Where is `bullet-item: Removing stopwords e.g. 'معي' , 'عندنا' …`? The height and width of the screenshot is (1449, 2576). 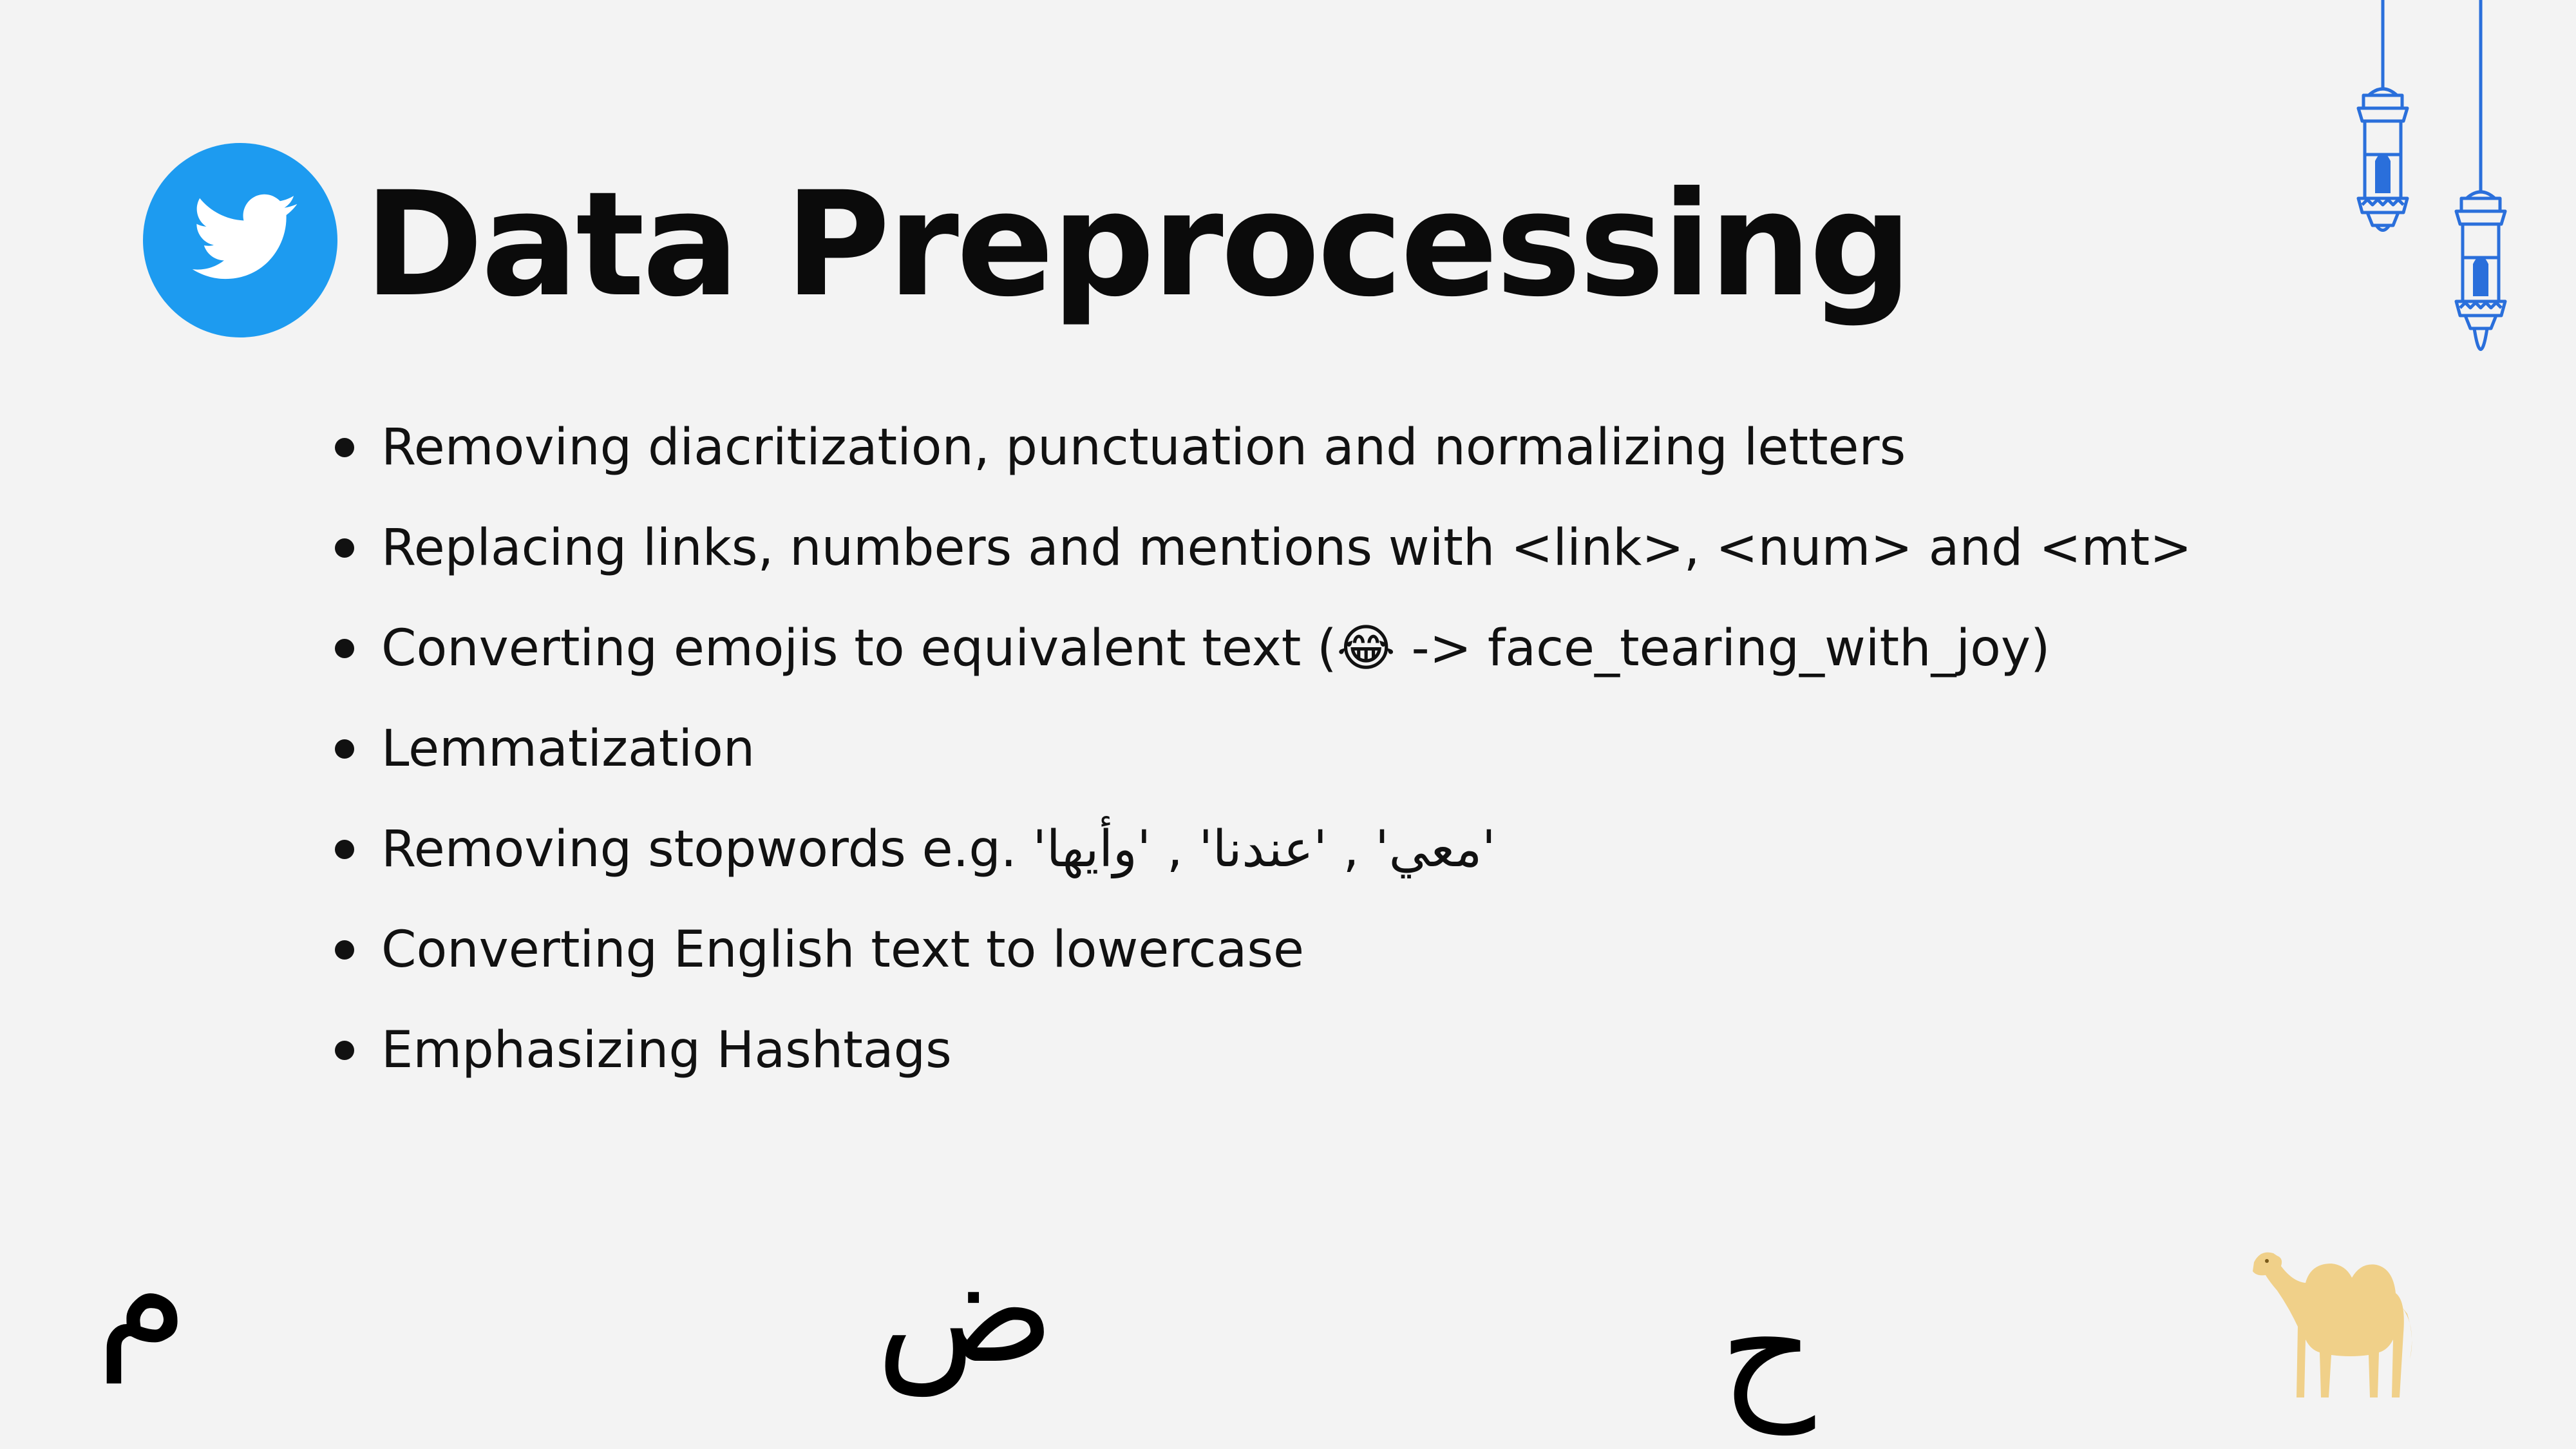
bullet-item: Removing stopwords e.g. 'معي' , 'عندنا' … is located at coordinates (1263, 864).